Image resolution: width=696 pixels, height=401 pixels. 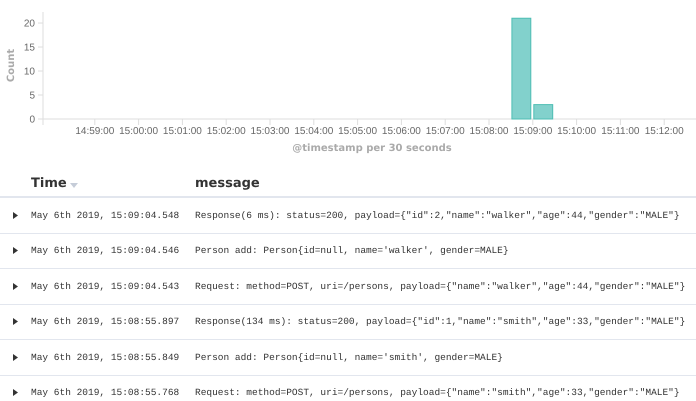 What do you see at coordinates (489, 131) in the screenshot?
I see `x-tick-label: 15:08:00` at bounding box center [489, 131].